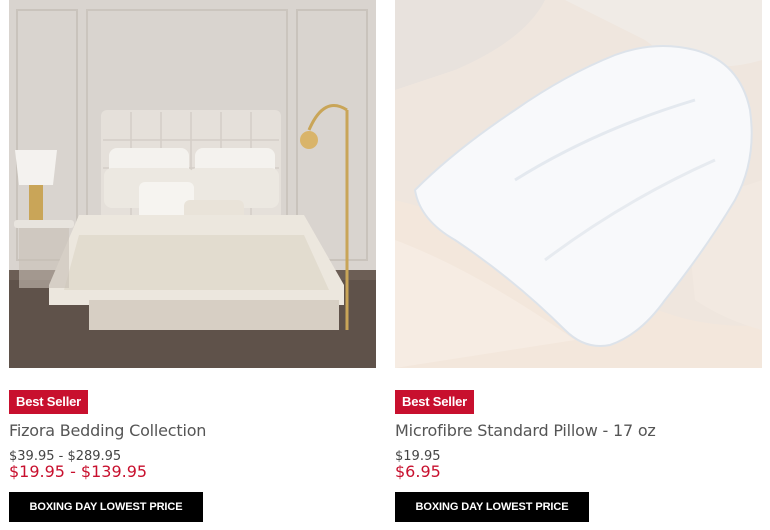 This screenshot has height=530, width=770. I want to click on sale-price: $6.95, so click(418, 471).